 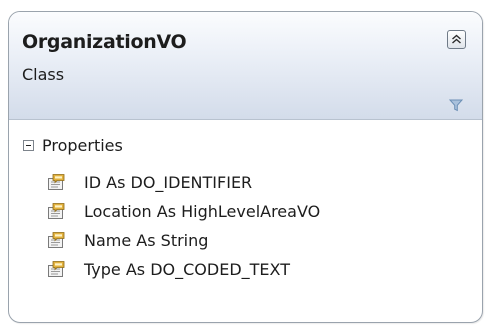 I want to click on property-label: ID As DO_IDENTIFIER, so click(x=168, y=182).